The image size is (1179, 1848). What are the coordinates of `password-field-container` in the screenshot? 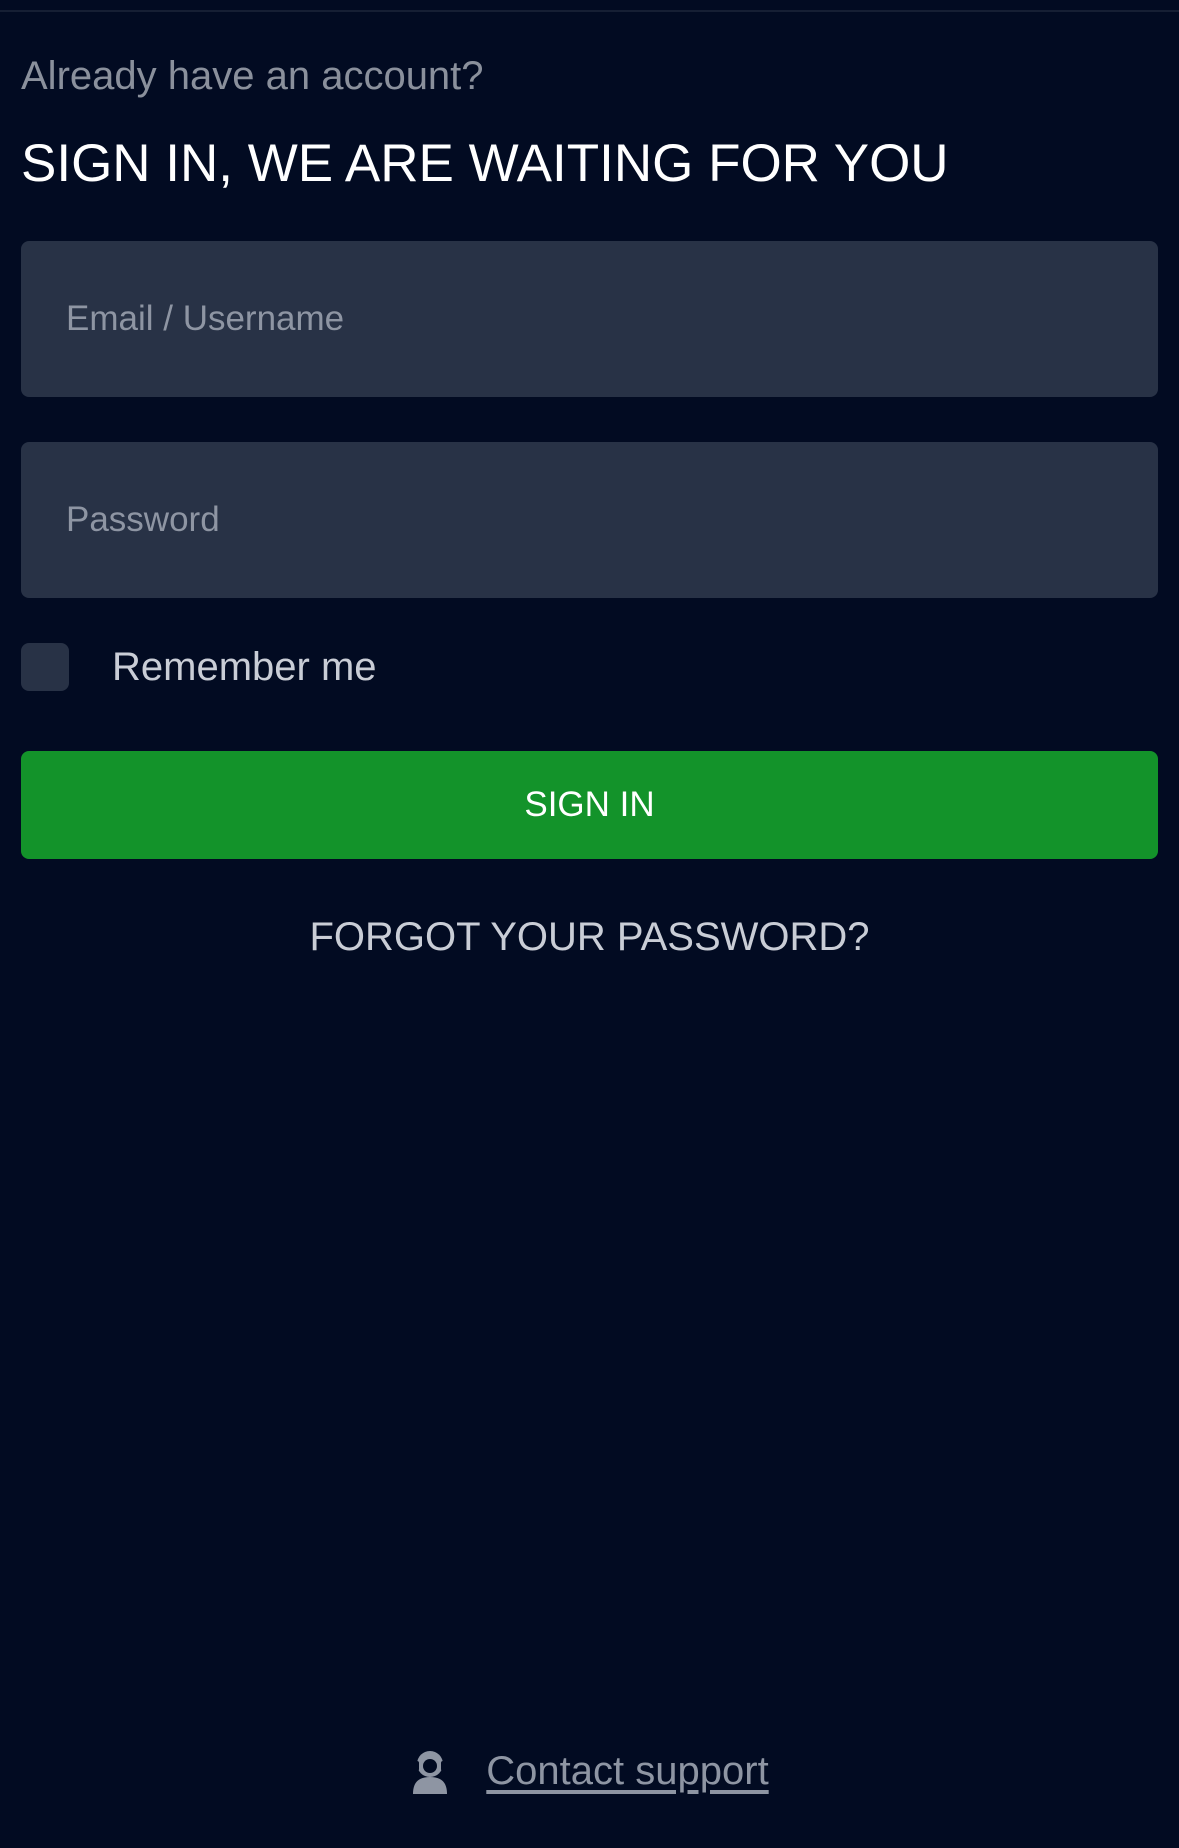 It's located at (589, 520).